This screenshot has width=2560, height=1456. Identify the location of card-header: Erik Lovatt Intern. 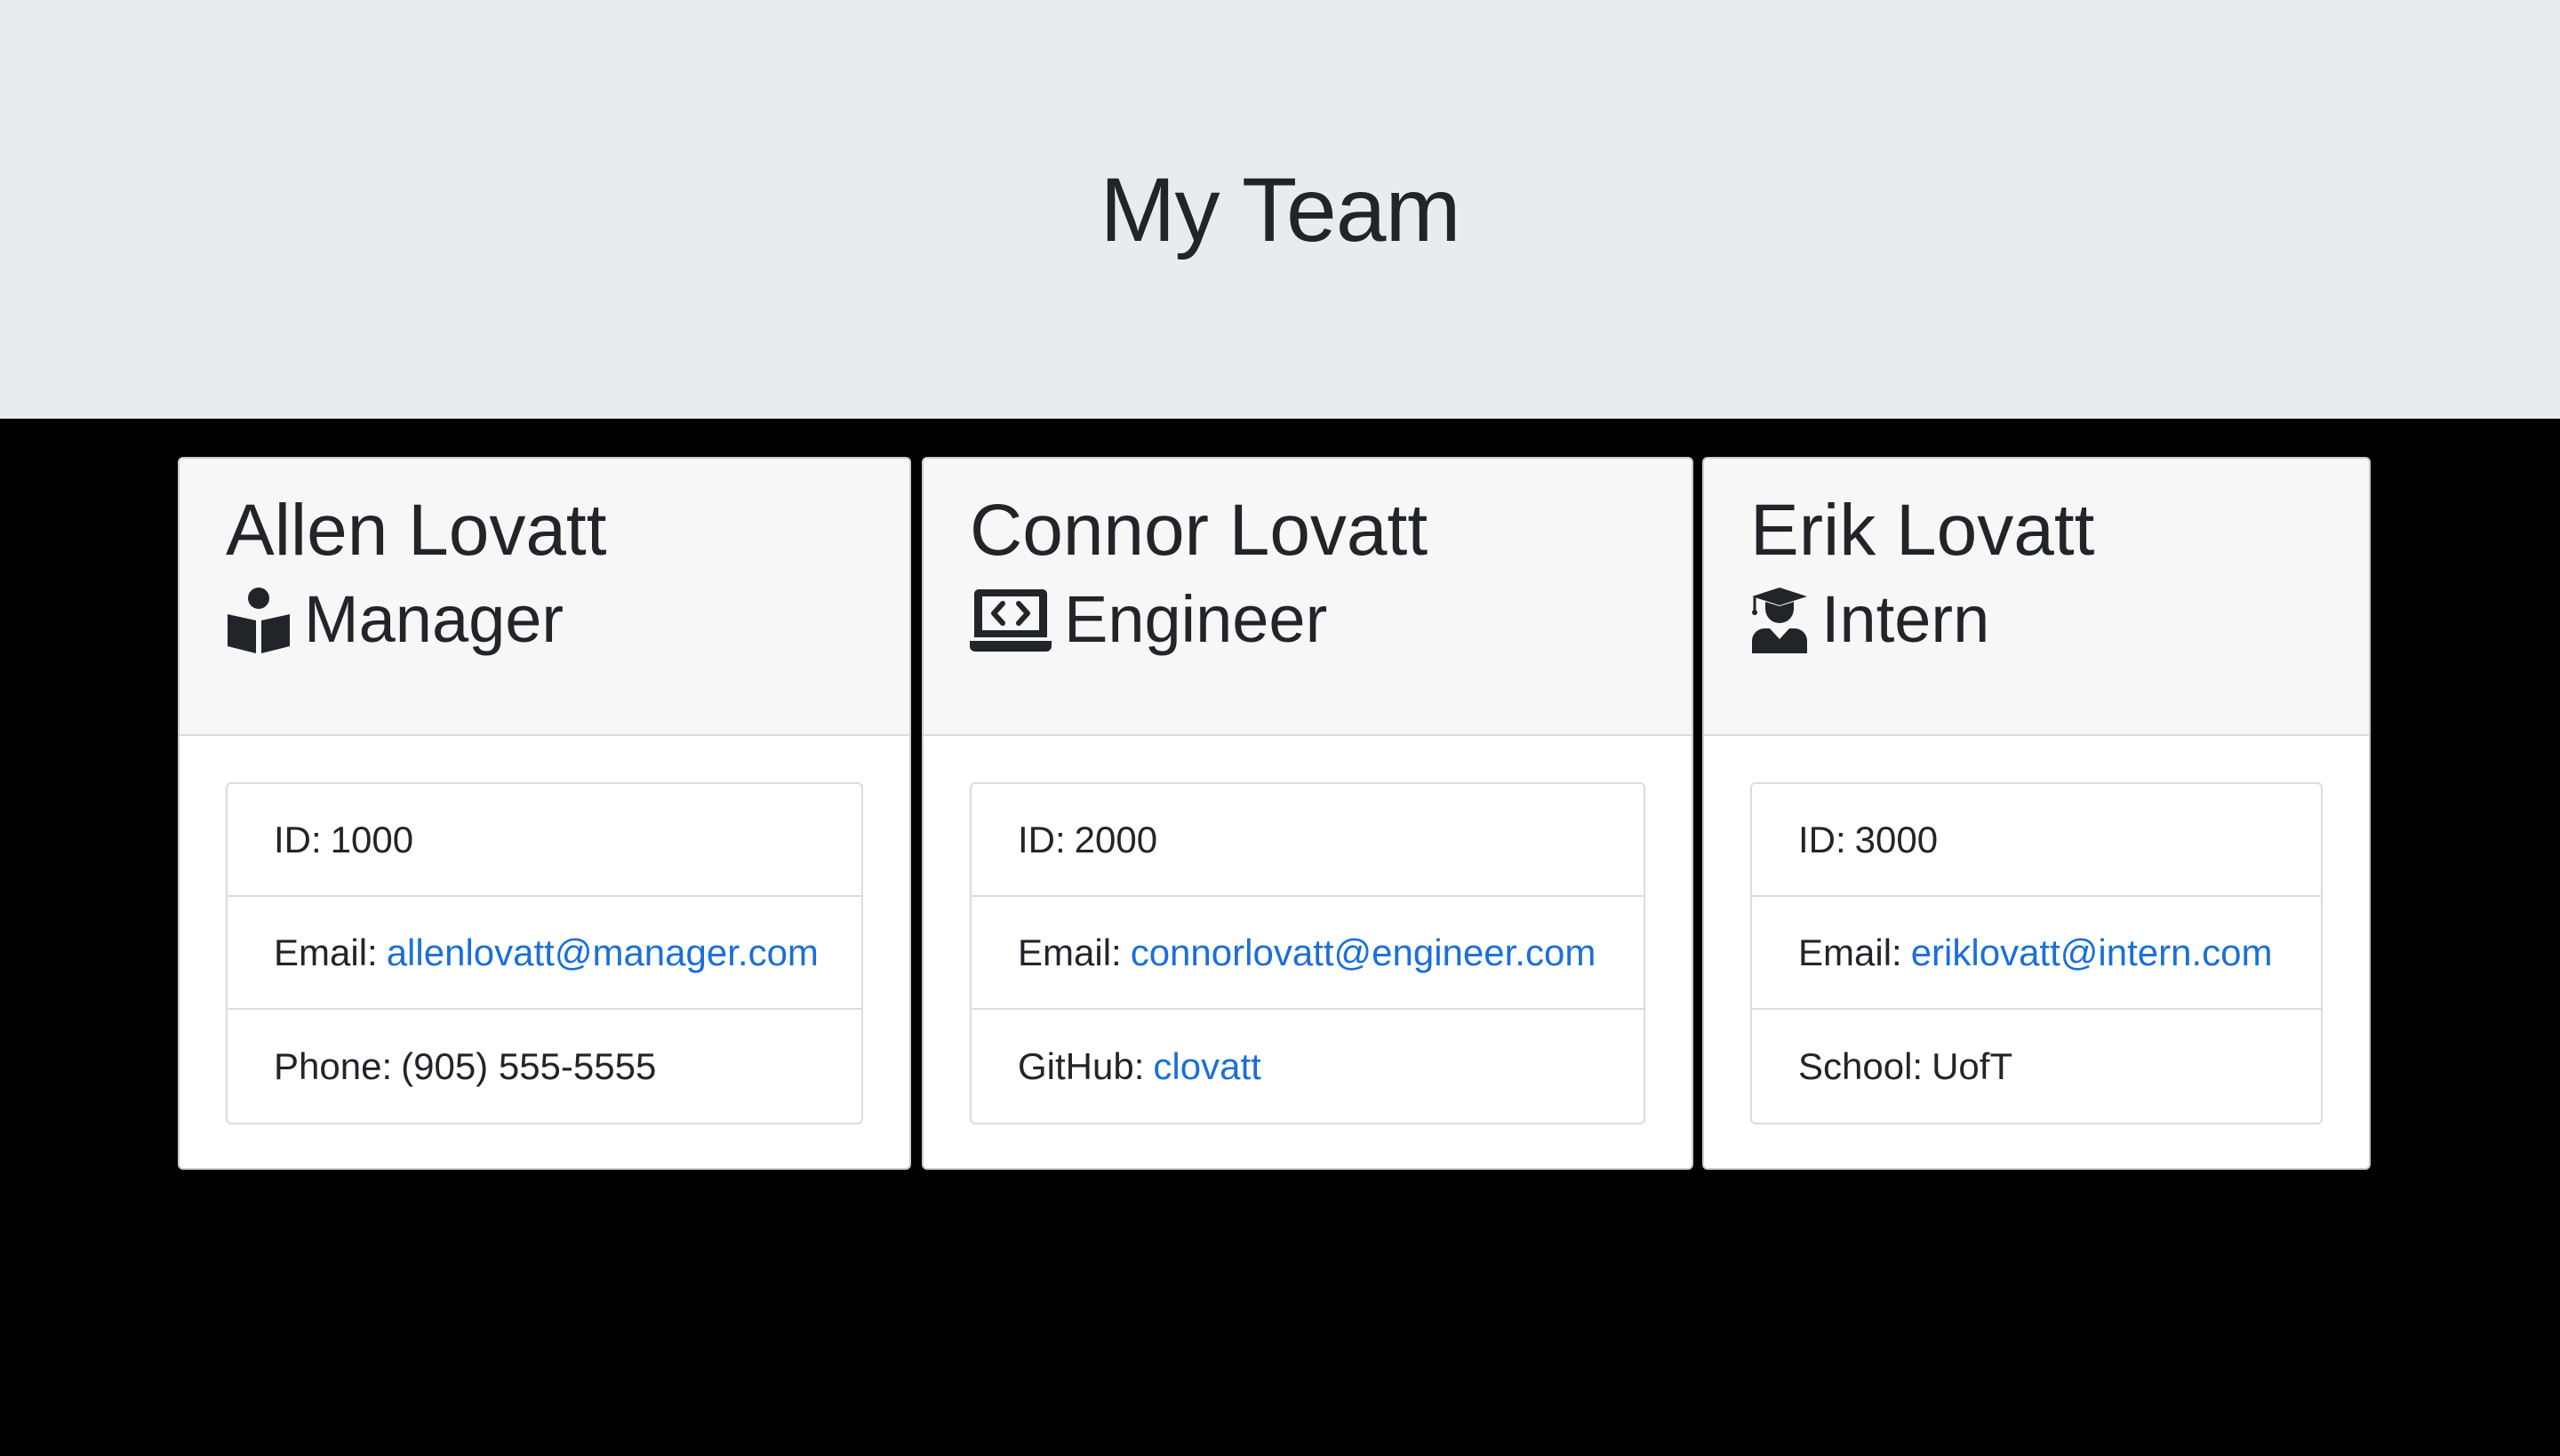
(2036, 597).